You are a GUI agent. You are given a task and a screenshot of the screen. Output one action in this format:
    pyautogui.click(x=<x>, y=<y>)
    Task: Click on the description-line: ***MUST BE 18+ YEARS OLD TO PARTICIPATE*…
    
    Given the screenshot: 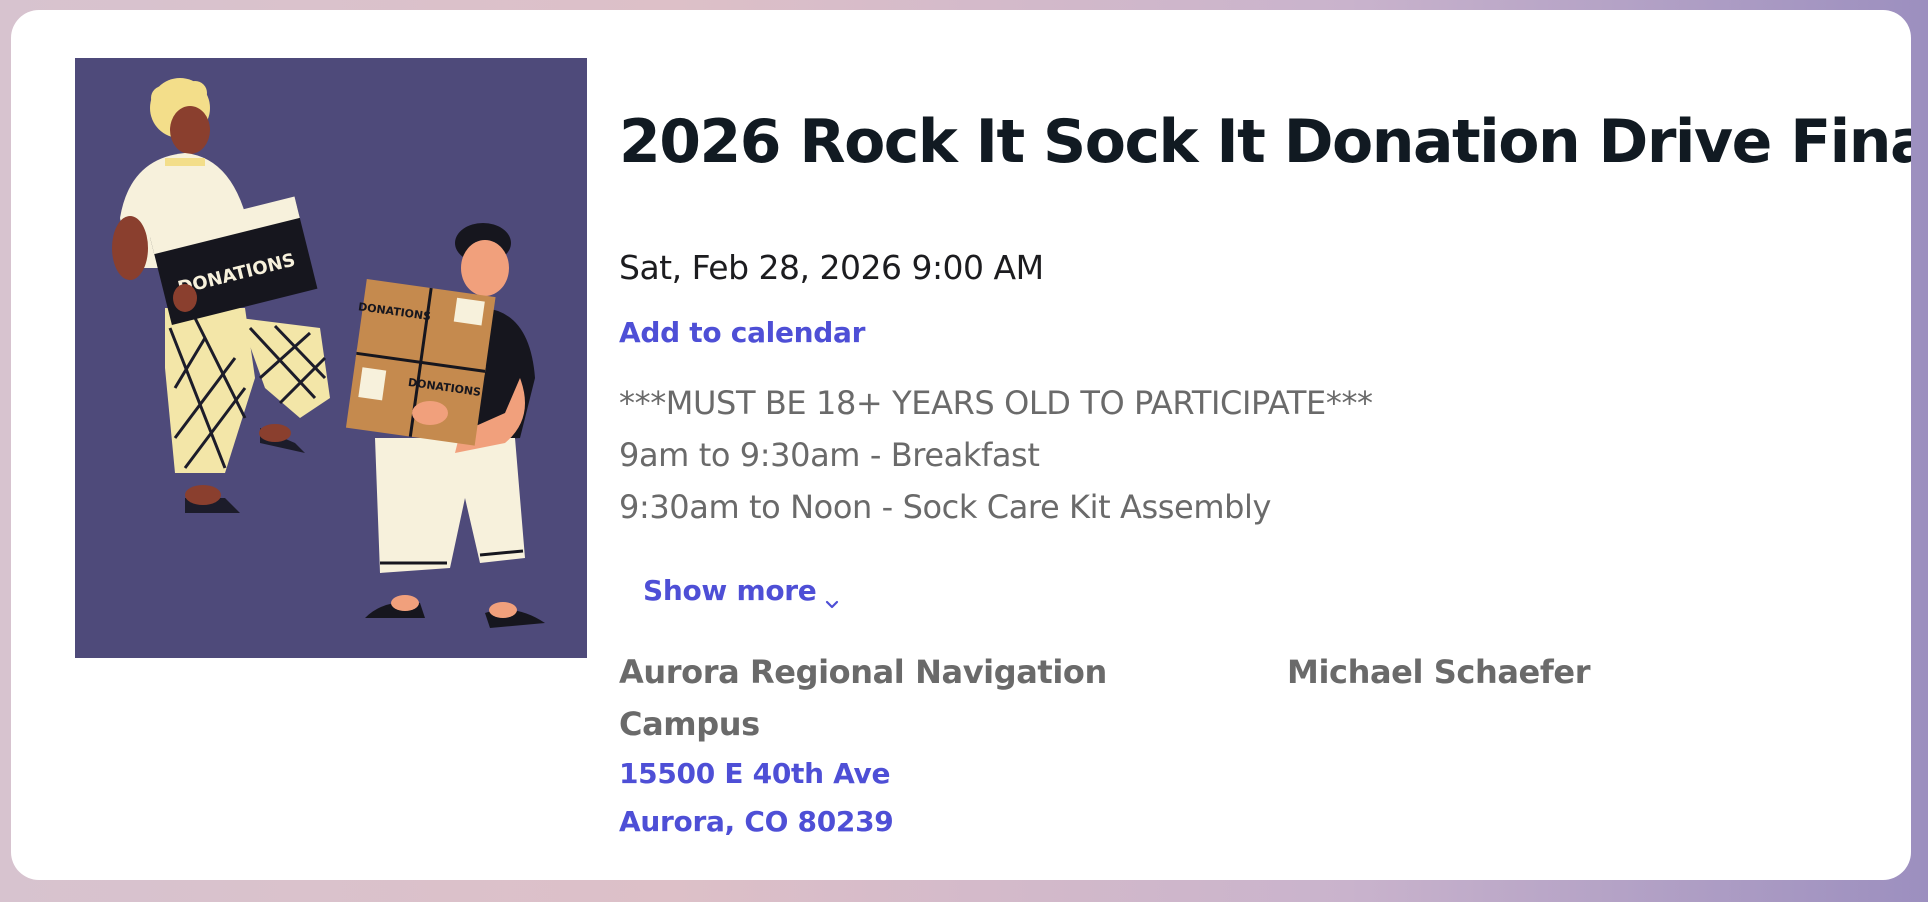 What is the action you would take?
    pyautogui.click(x=996, y=403)
    